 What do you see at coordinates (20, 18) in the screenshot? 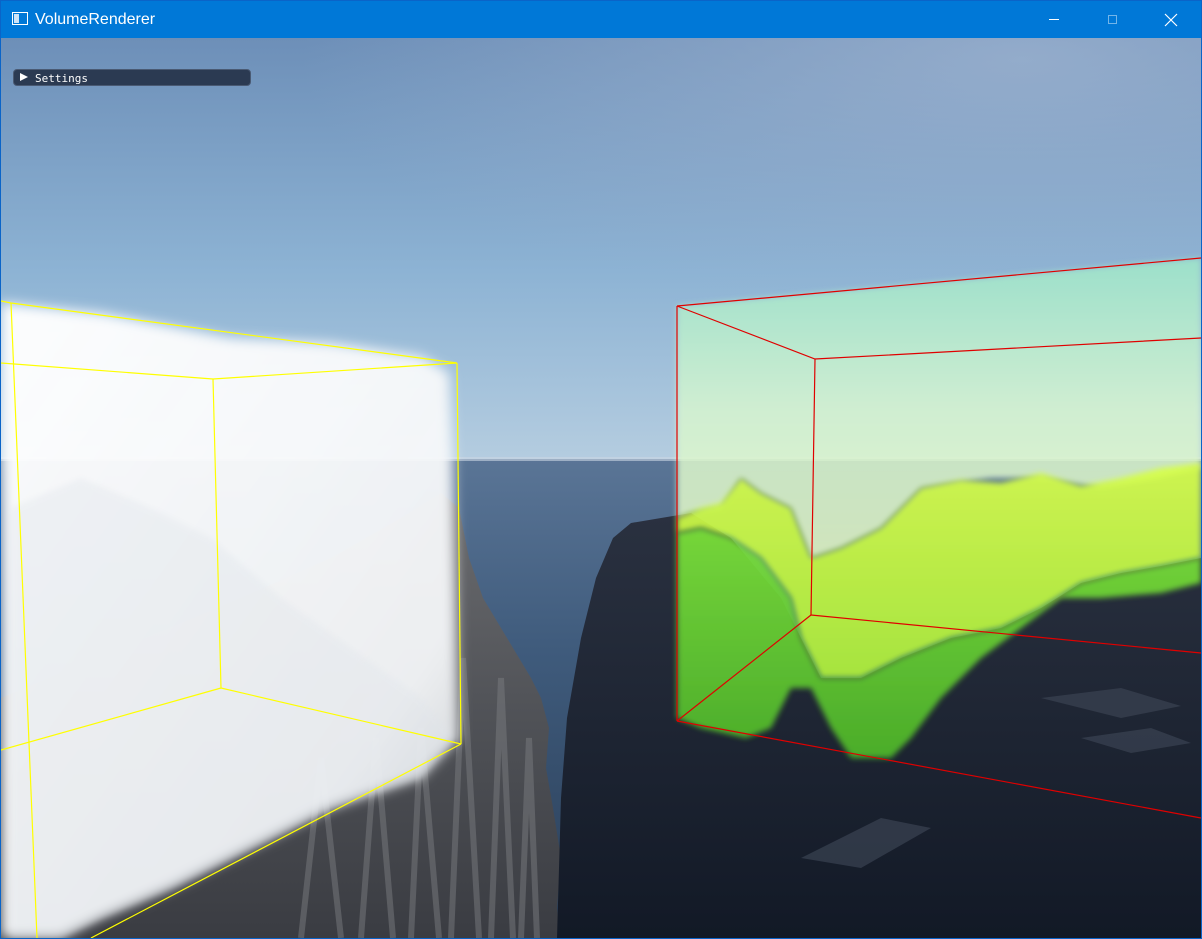
I see `app-window-icon` at bounding box center [20, 18].